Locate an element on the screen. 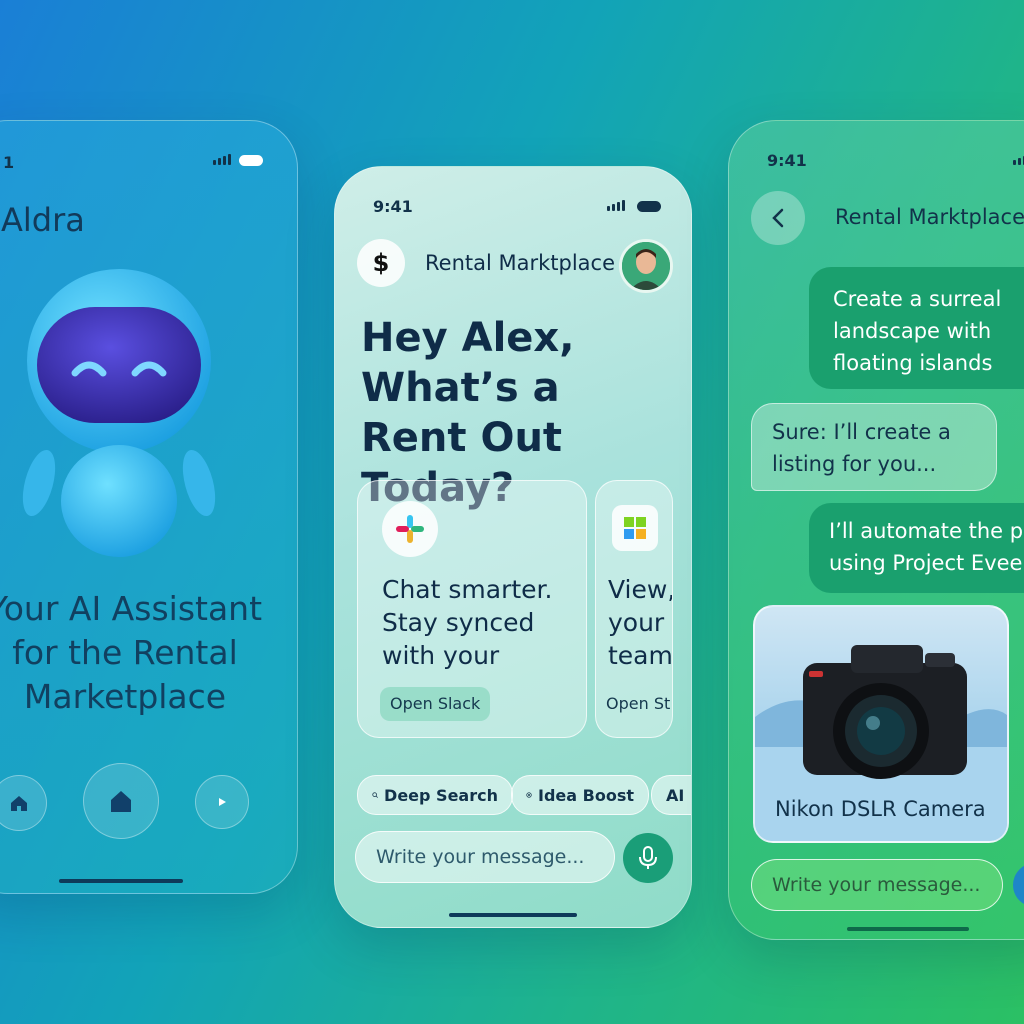 The height and width of the screenshot is (1024, 1024). message-line: Create a surreal is located at coordinates (917, 299).